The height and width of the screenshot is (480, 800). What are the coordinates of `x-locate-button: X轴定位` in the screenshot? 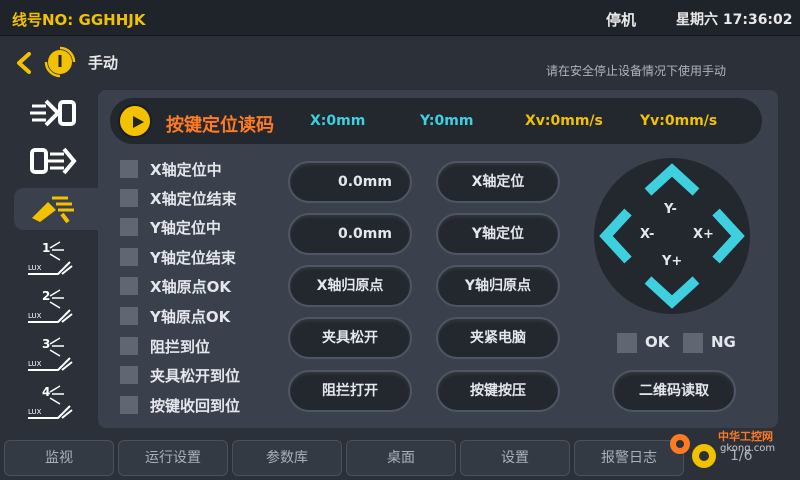 It's located at (498, 182).